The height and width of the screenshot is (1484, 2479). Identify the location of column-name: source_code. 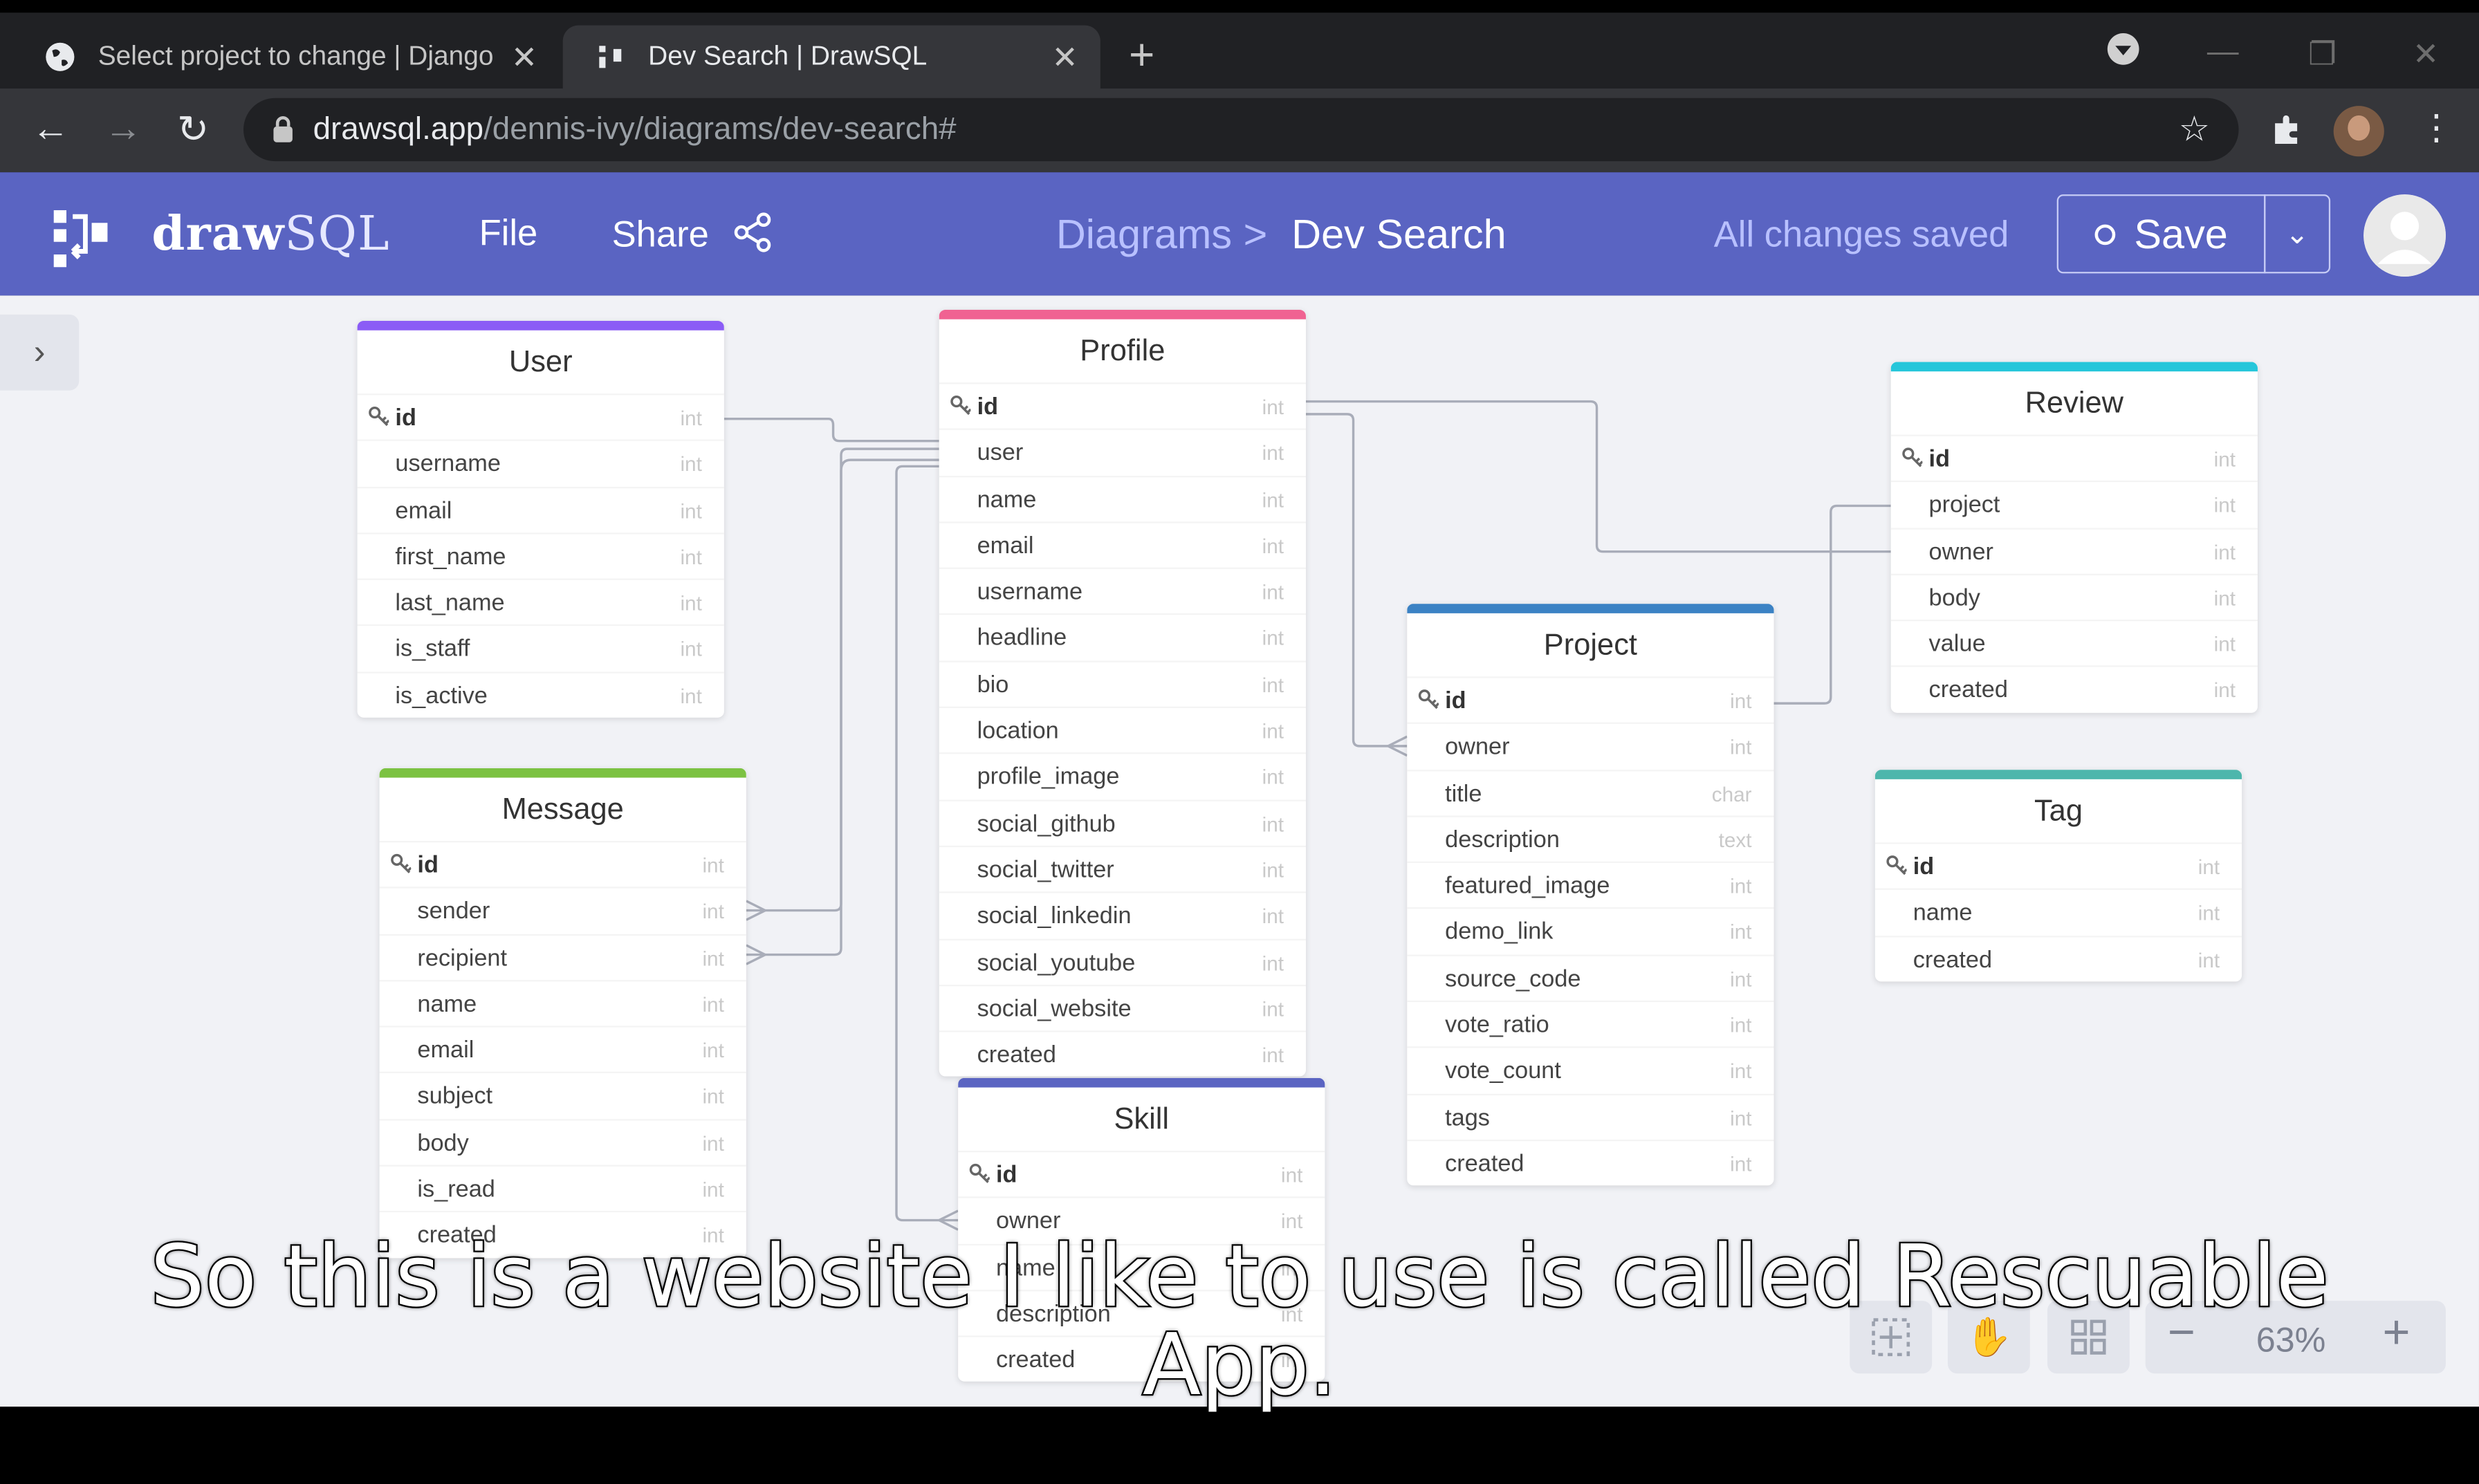
(1513, 978).